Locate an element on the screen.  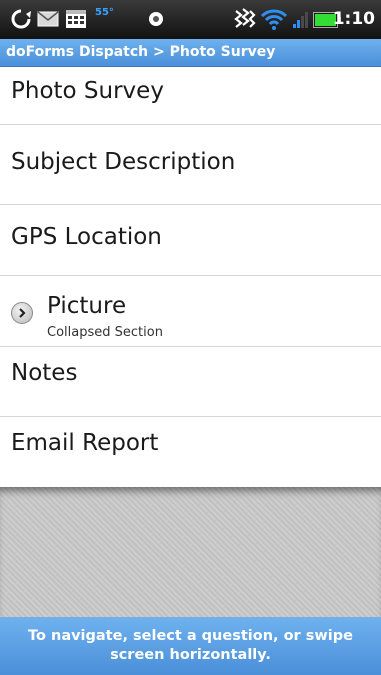
list-item-sublabel: Collapsed Section is located at coordinates (105, 332).